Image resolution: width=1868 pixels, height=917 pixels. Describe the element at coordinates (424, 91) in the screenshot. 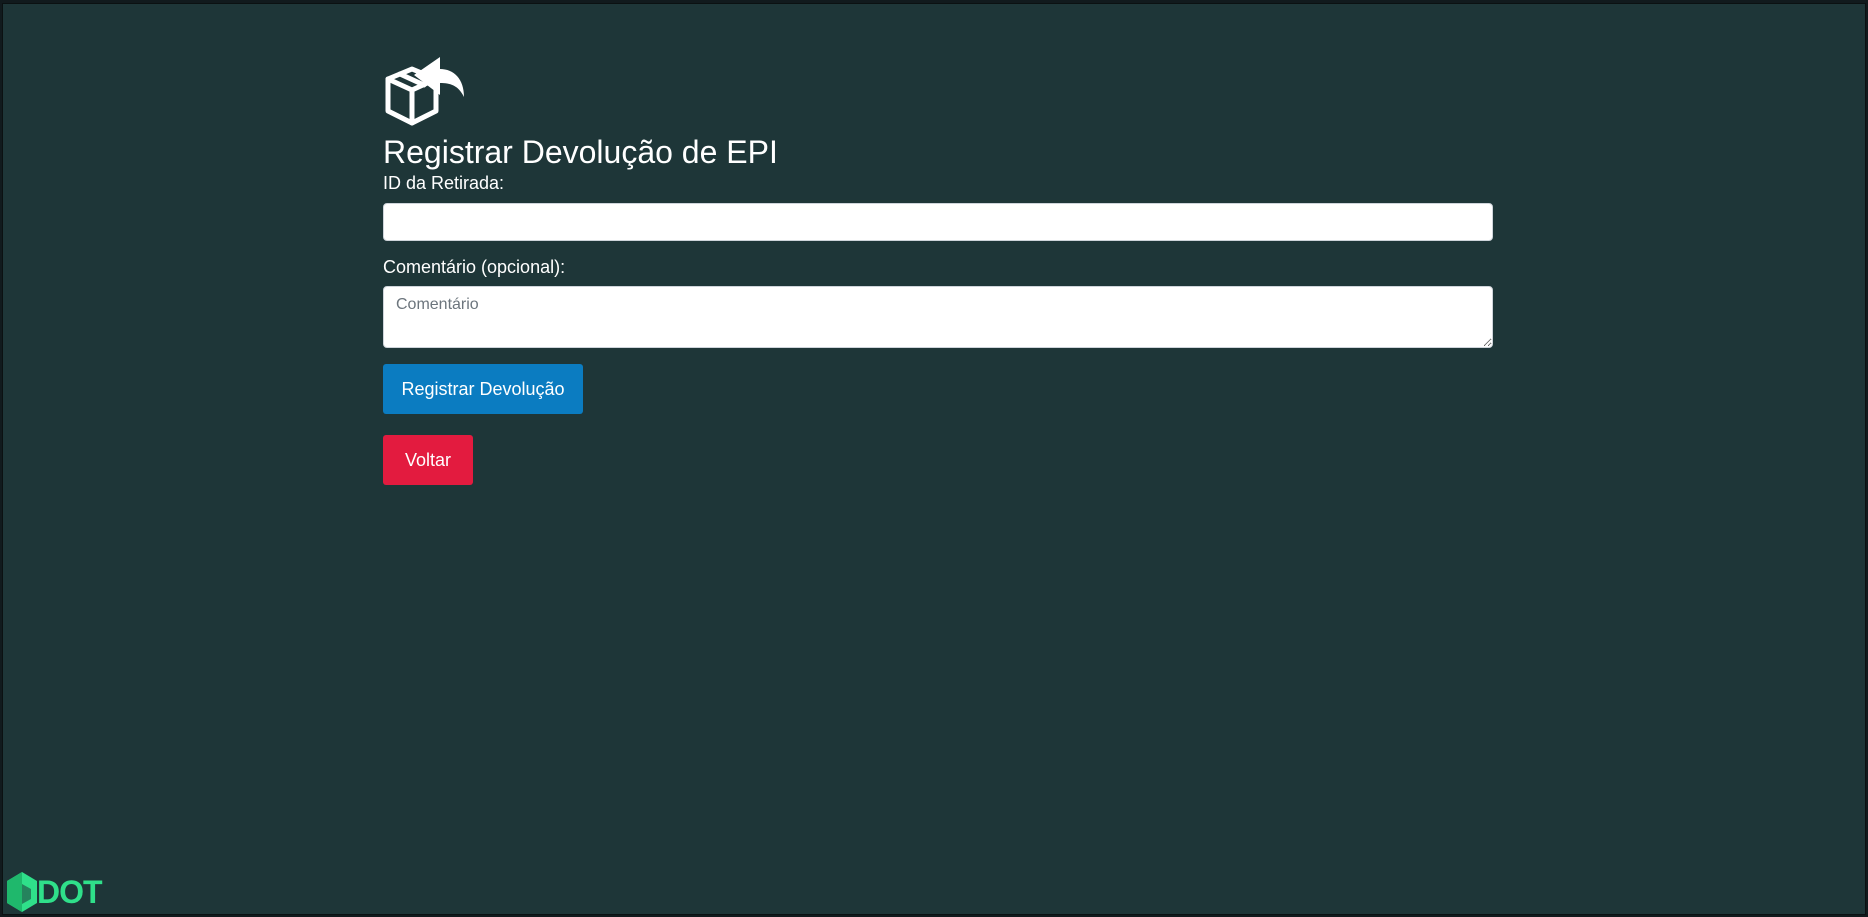

I see `box-return-icon` at that location.